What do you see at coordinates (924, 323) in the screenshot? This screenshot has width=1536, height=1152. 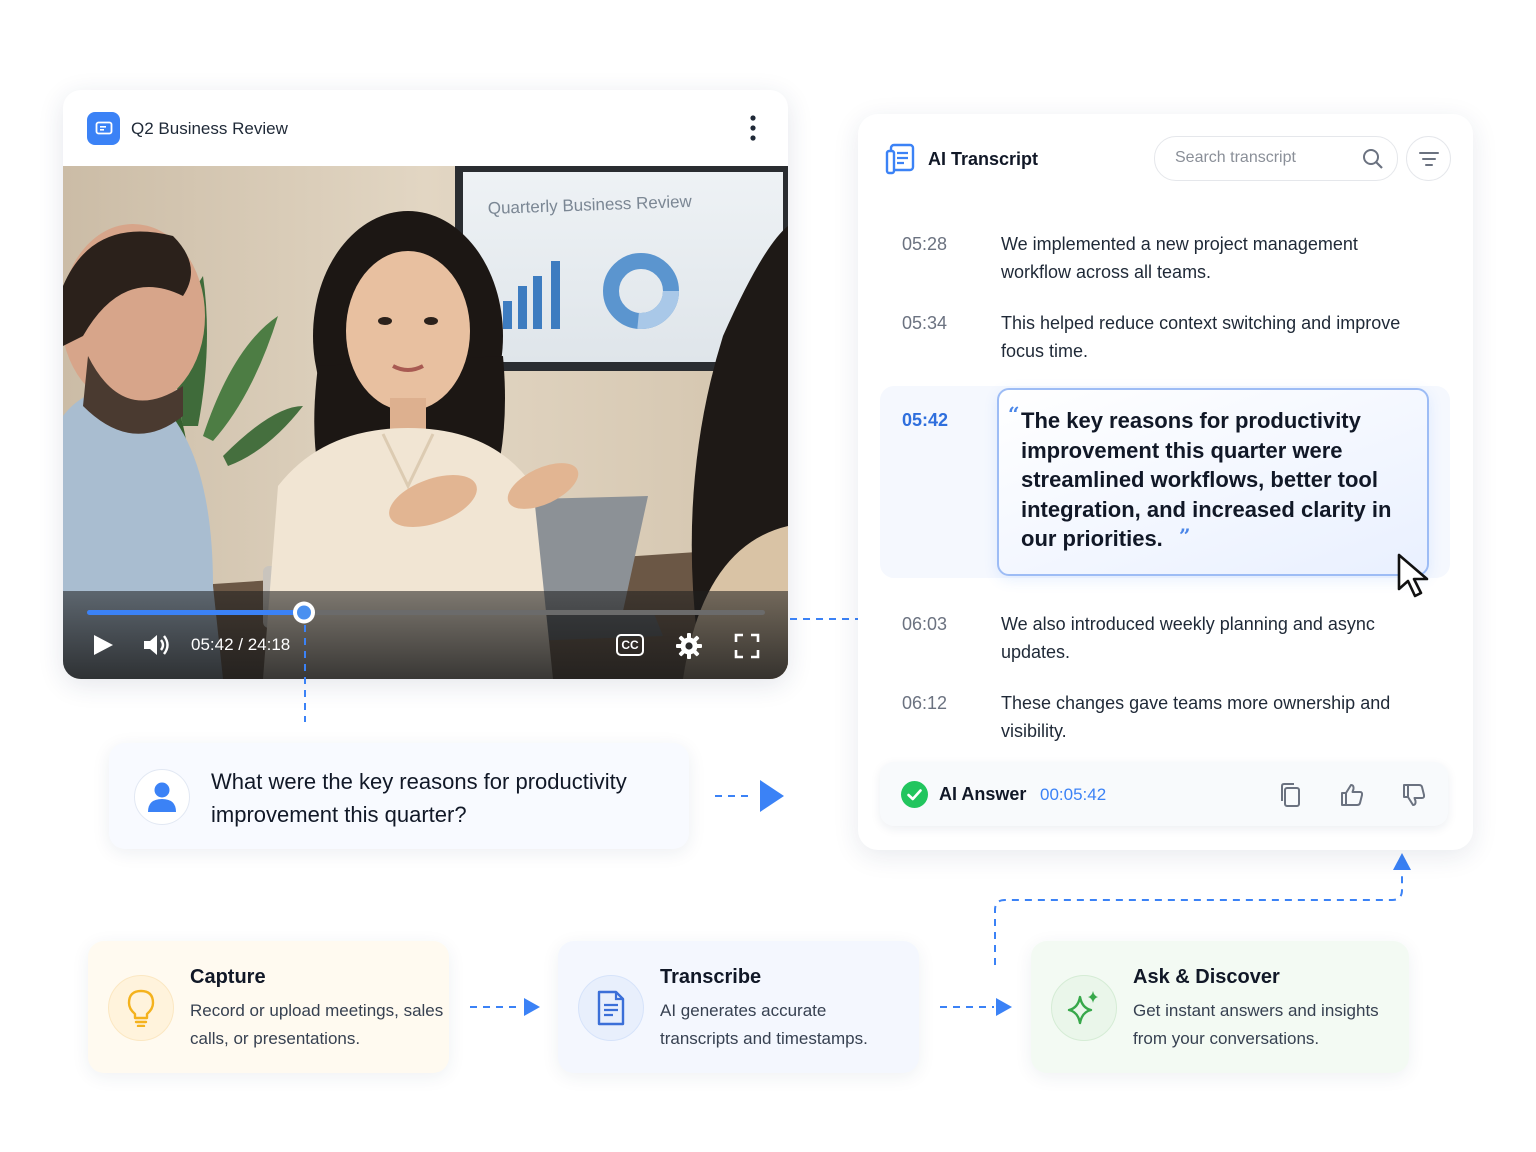 I see `line-timestamp: 05:34` at bounding box center [924, 323].